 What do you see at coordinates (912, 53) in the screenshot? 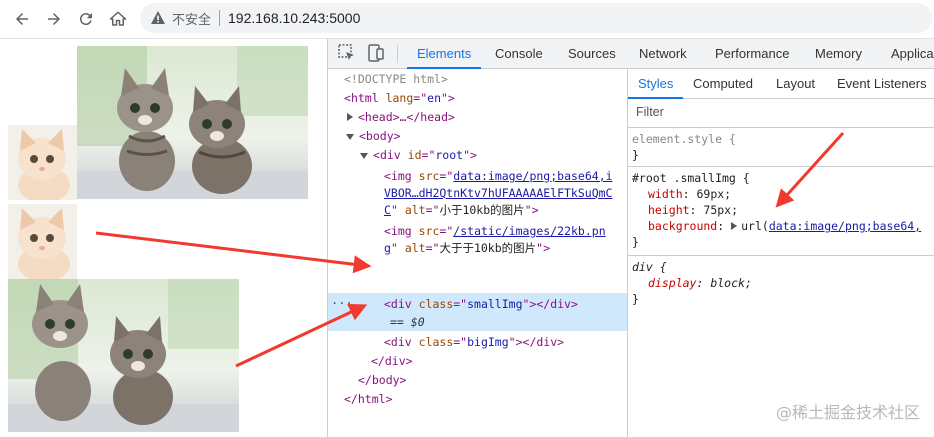
I see `tab-application: Applica` at bounding box center [912, 53].